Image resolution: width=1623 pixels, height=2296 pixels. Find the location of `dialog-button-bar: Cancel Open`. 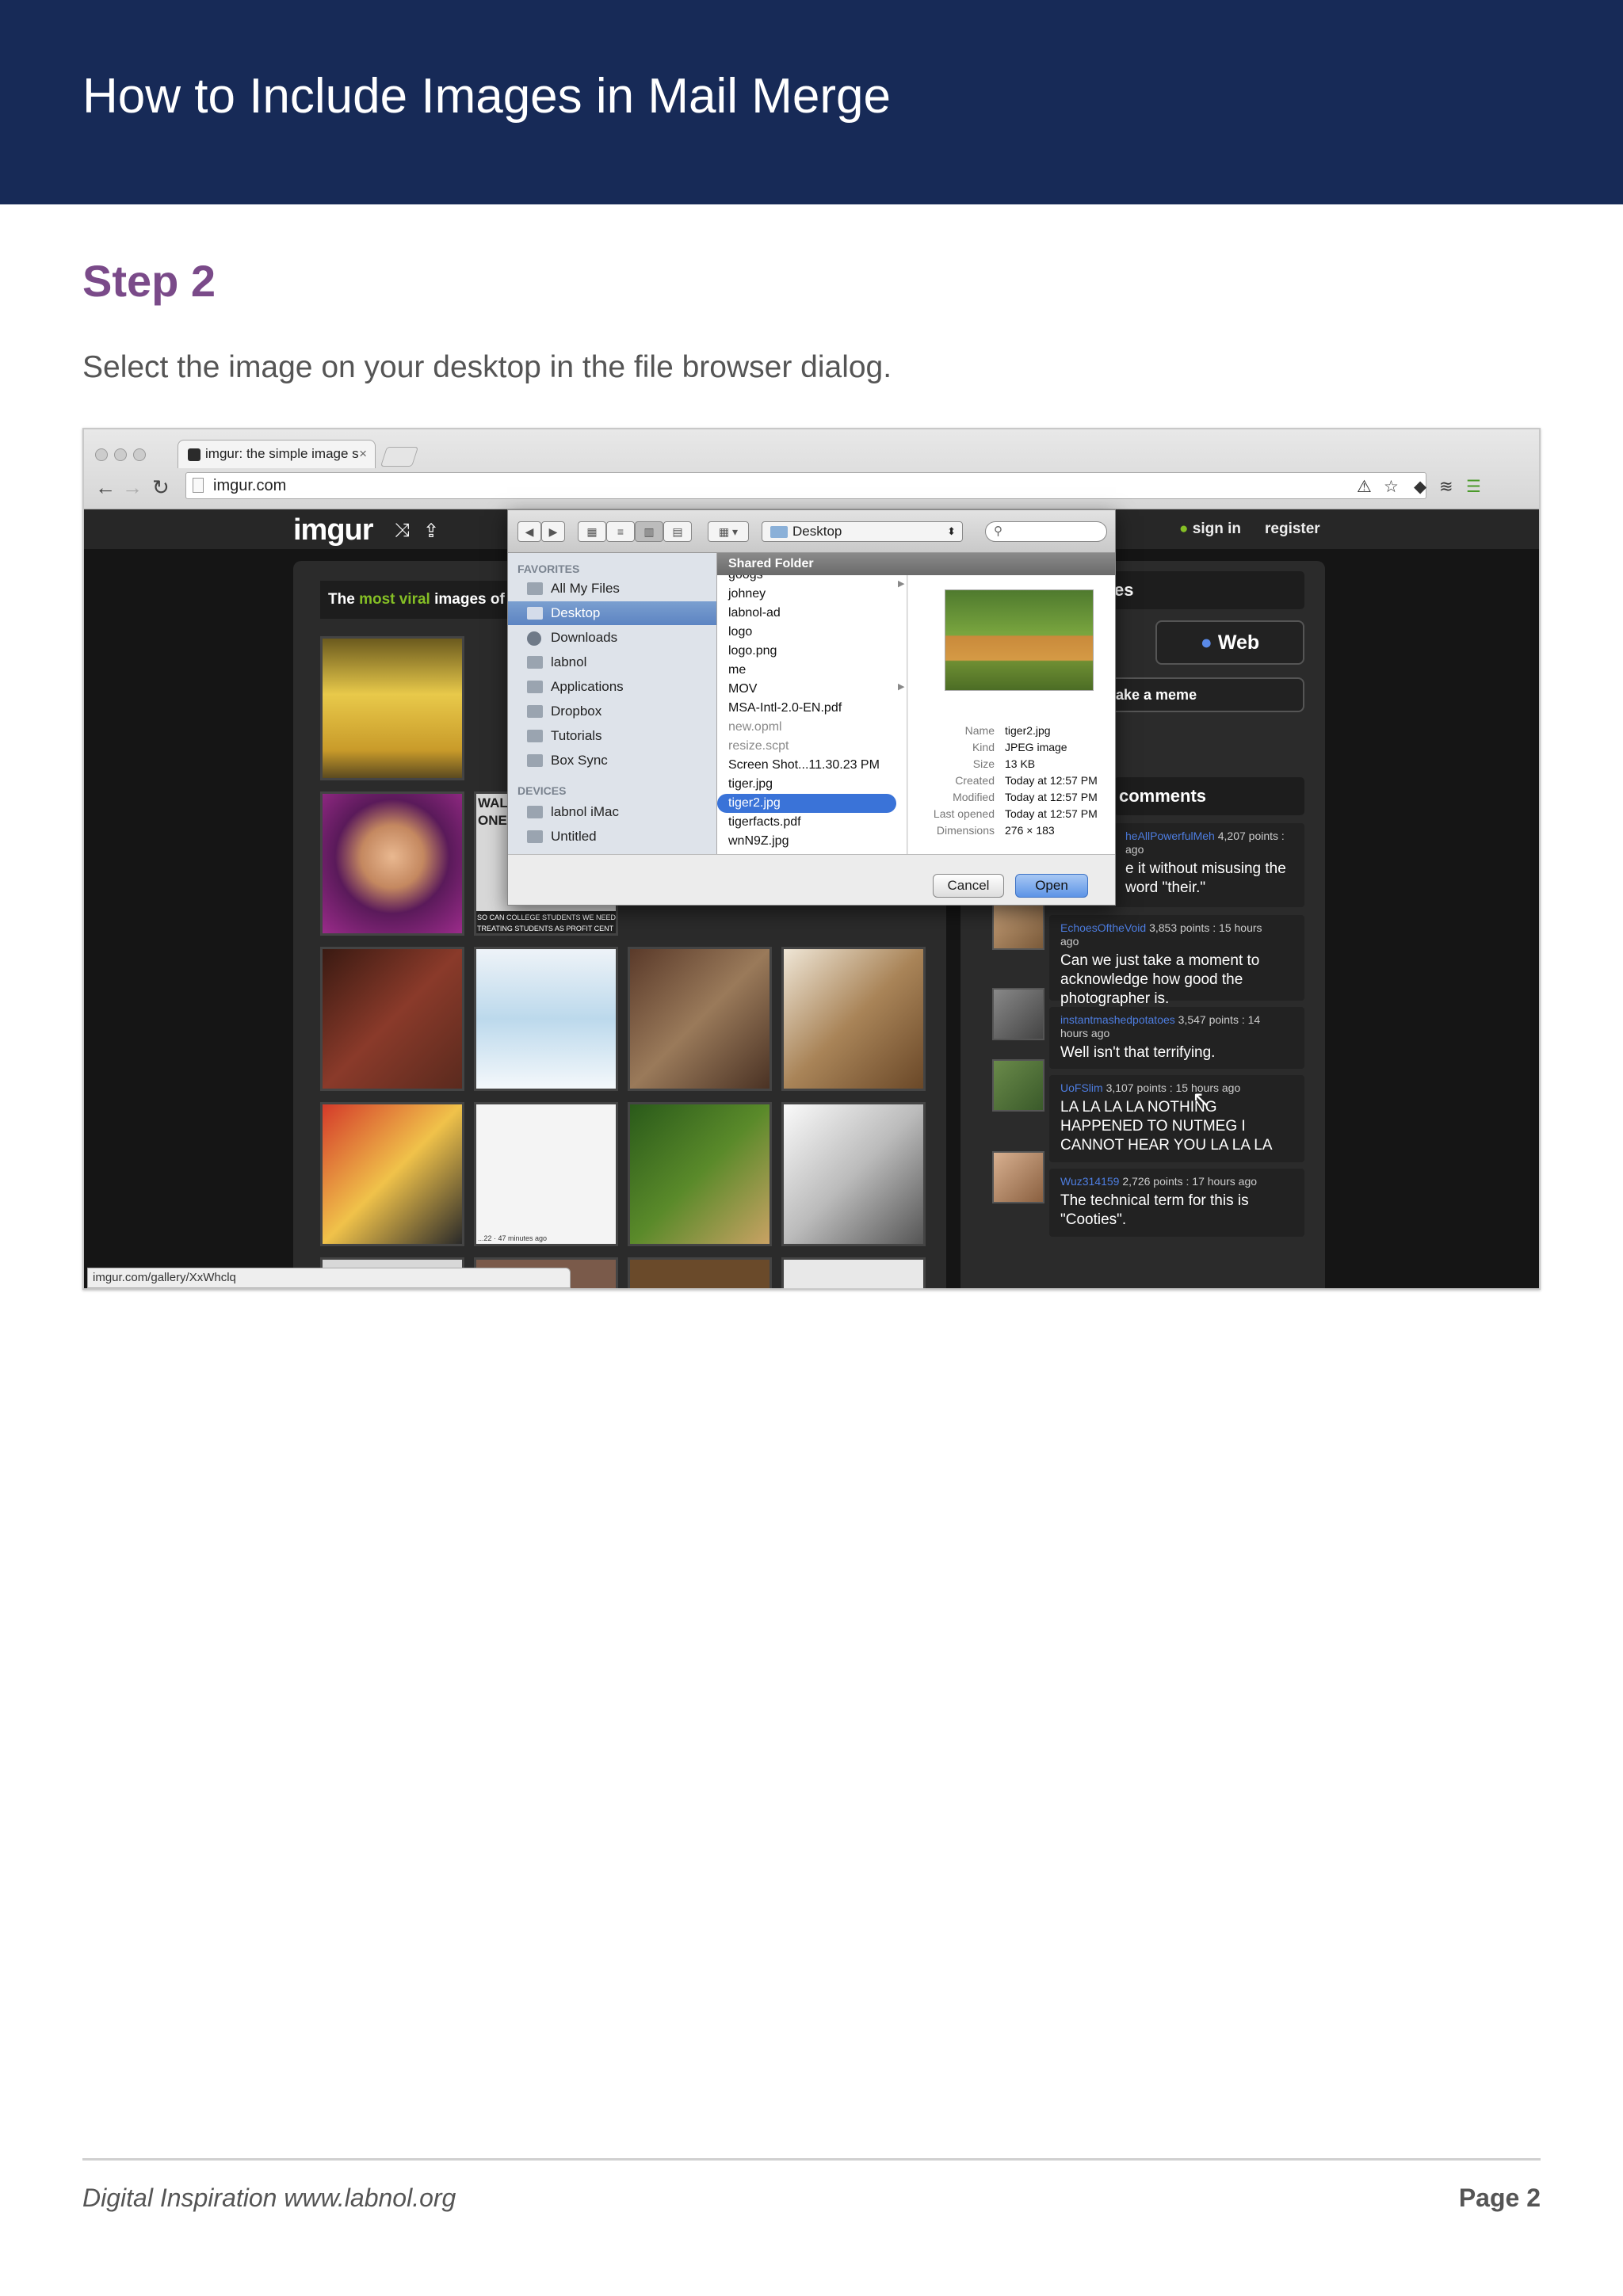

dialog-button-bar: Cancel Open is located at coordinates (811, 879).